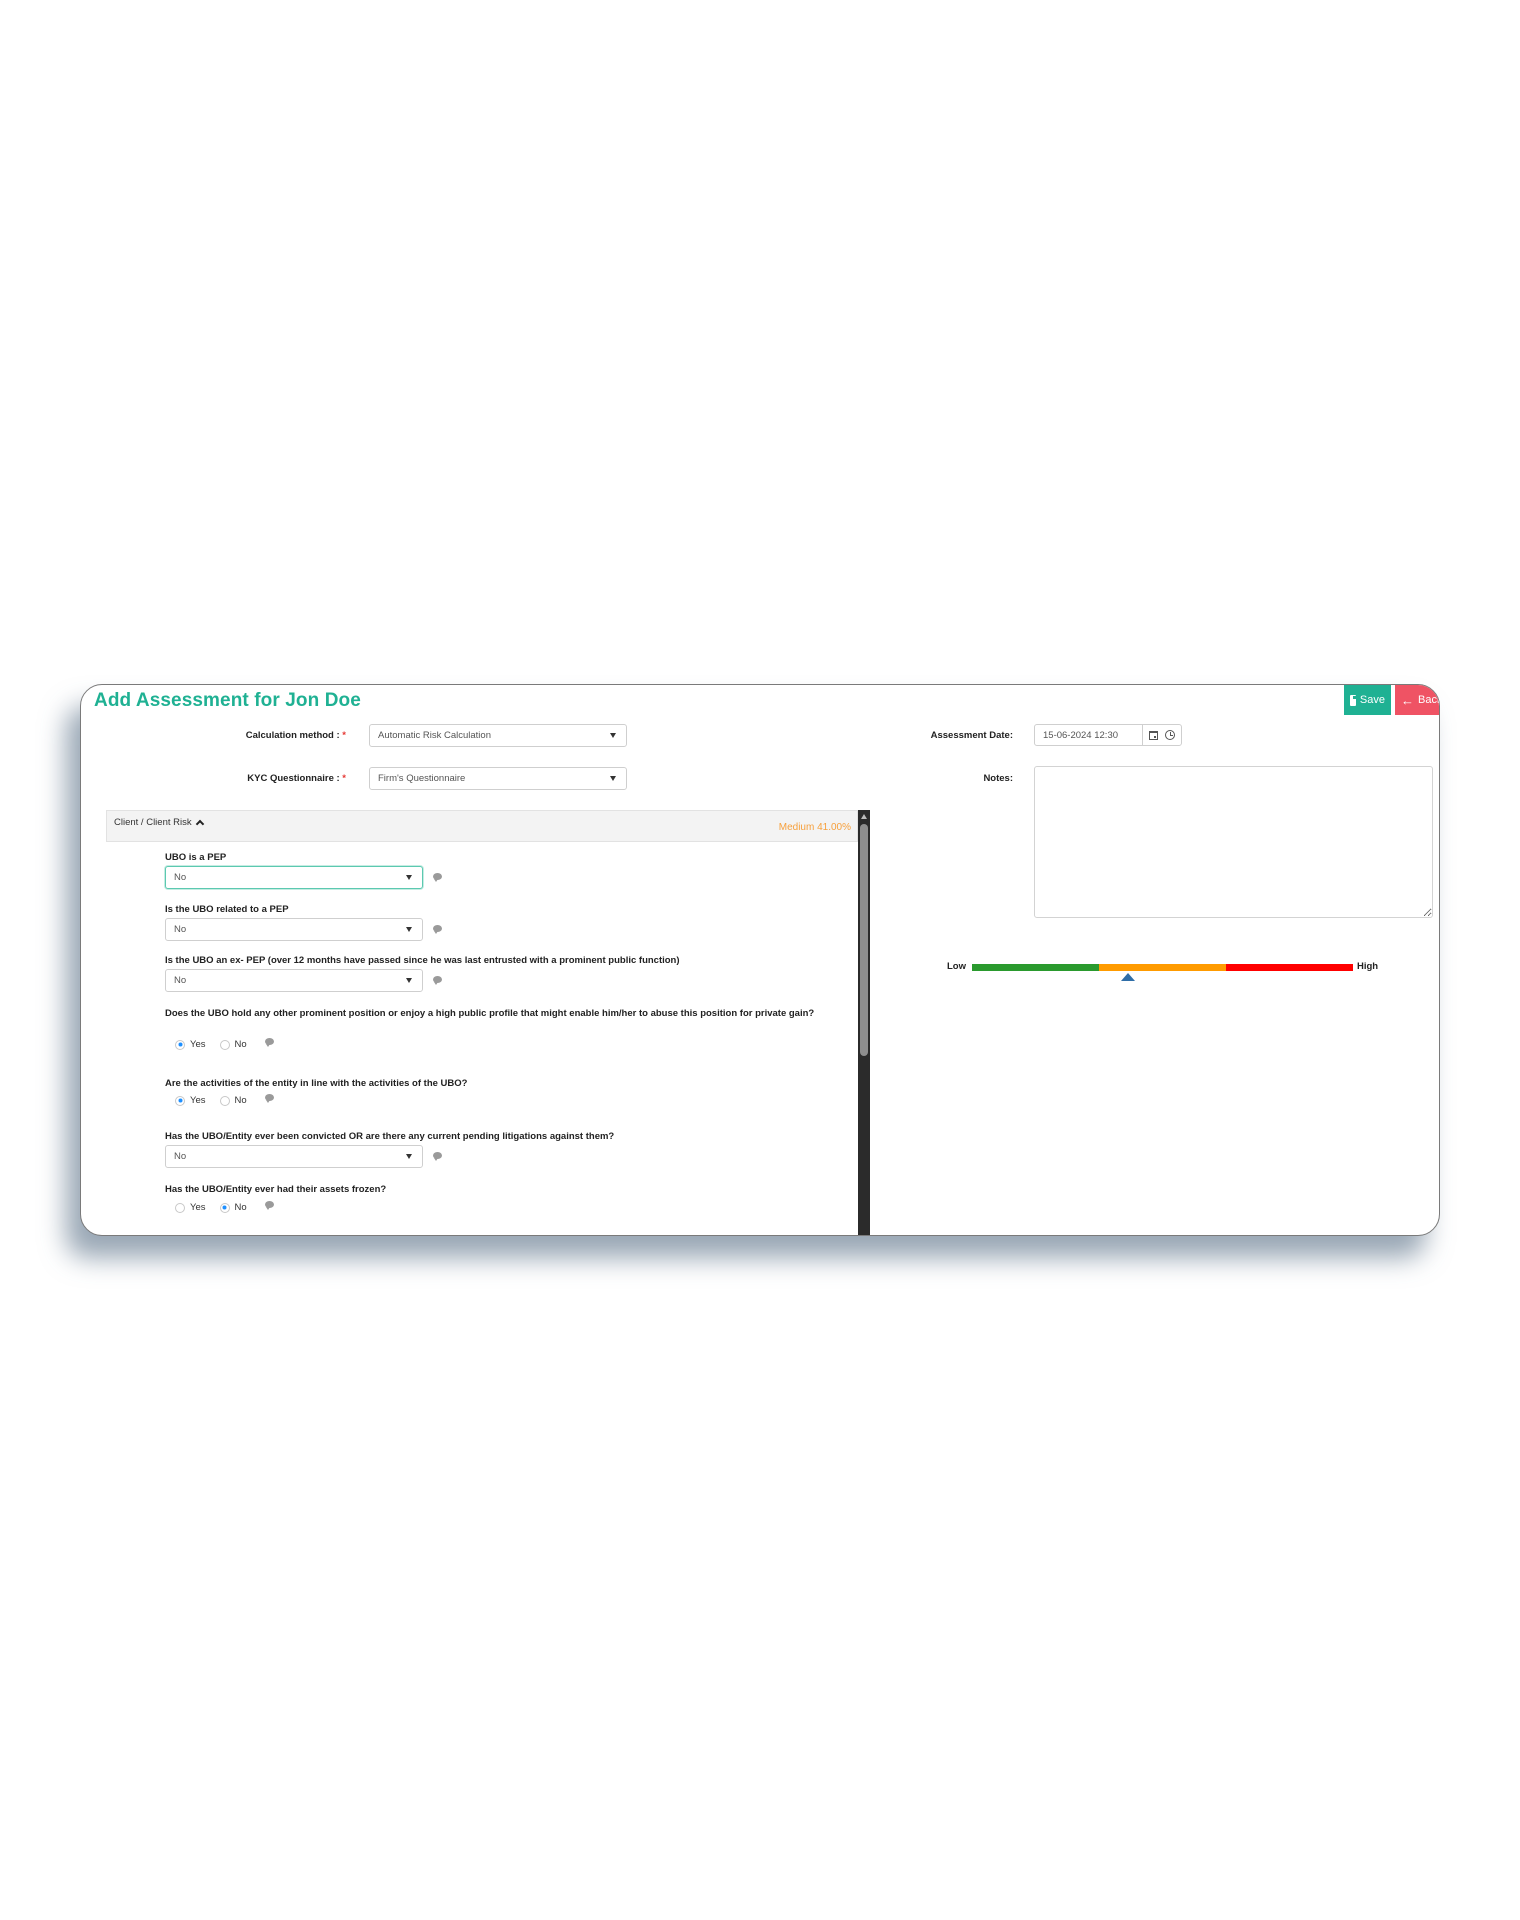  I want to click on floppy-disk-icon, so click(1354, 700).